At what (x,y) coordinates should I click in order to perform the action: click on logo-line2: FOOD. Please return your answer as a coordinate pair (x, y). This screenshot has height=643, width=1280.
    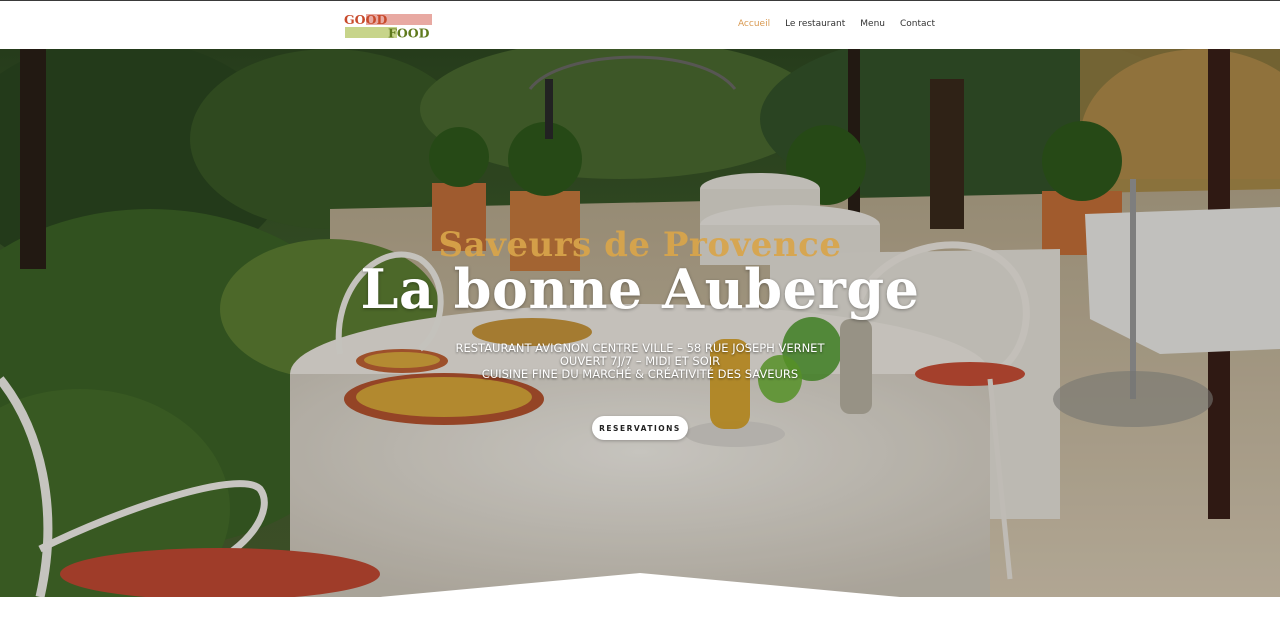
    Looking at the image, I should click on (409, 33).